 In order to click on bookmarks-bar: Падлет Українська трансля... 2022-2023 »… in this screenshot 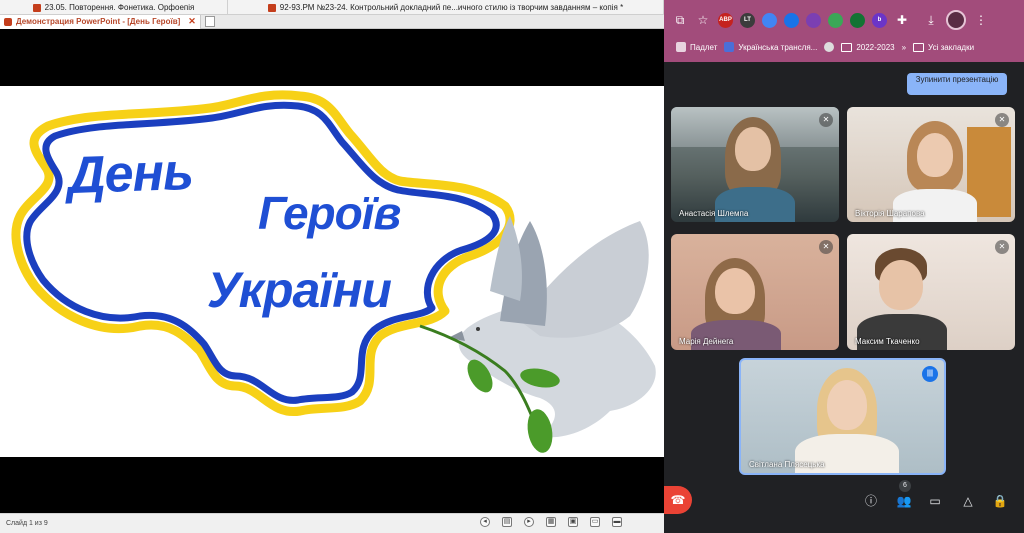, I will do `click(844, 47)`.